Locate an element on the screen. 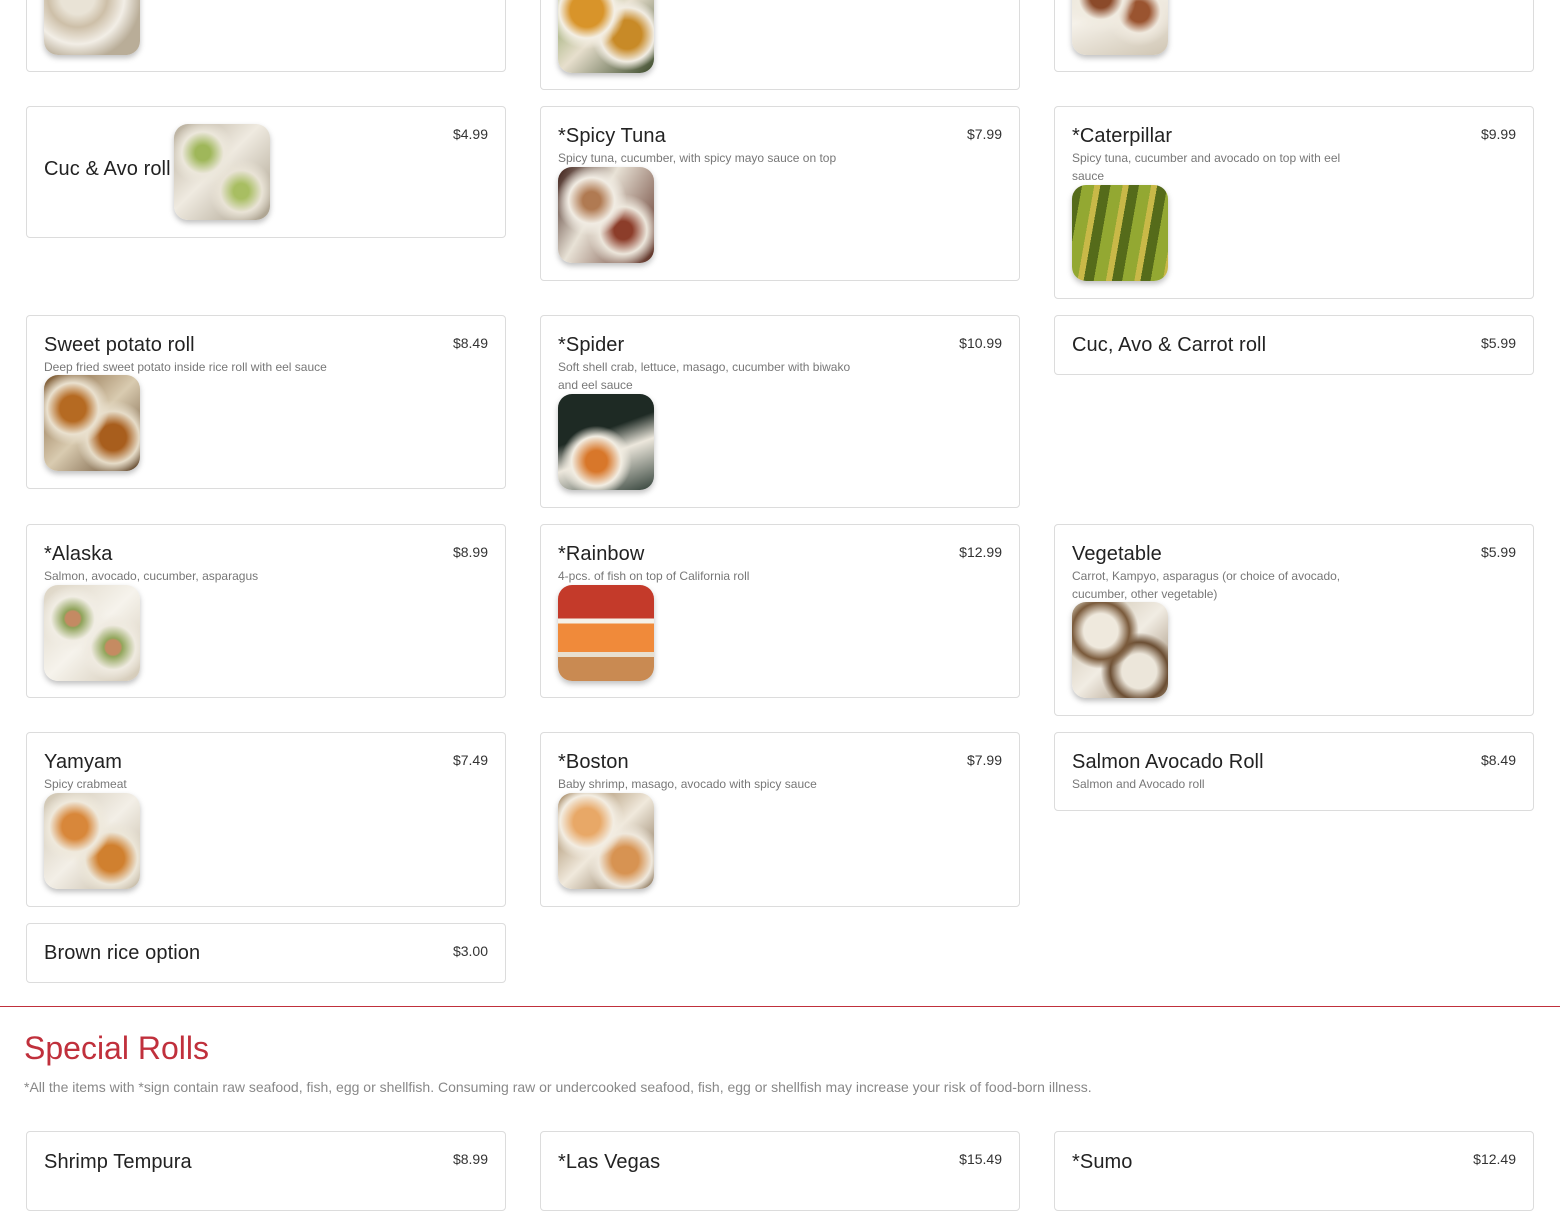 This screenshot has width=1560, height=1211. item-name: *Rainbow is located at coordinates (601, 554).